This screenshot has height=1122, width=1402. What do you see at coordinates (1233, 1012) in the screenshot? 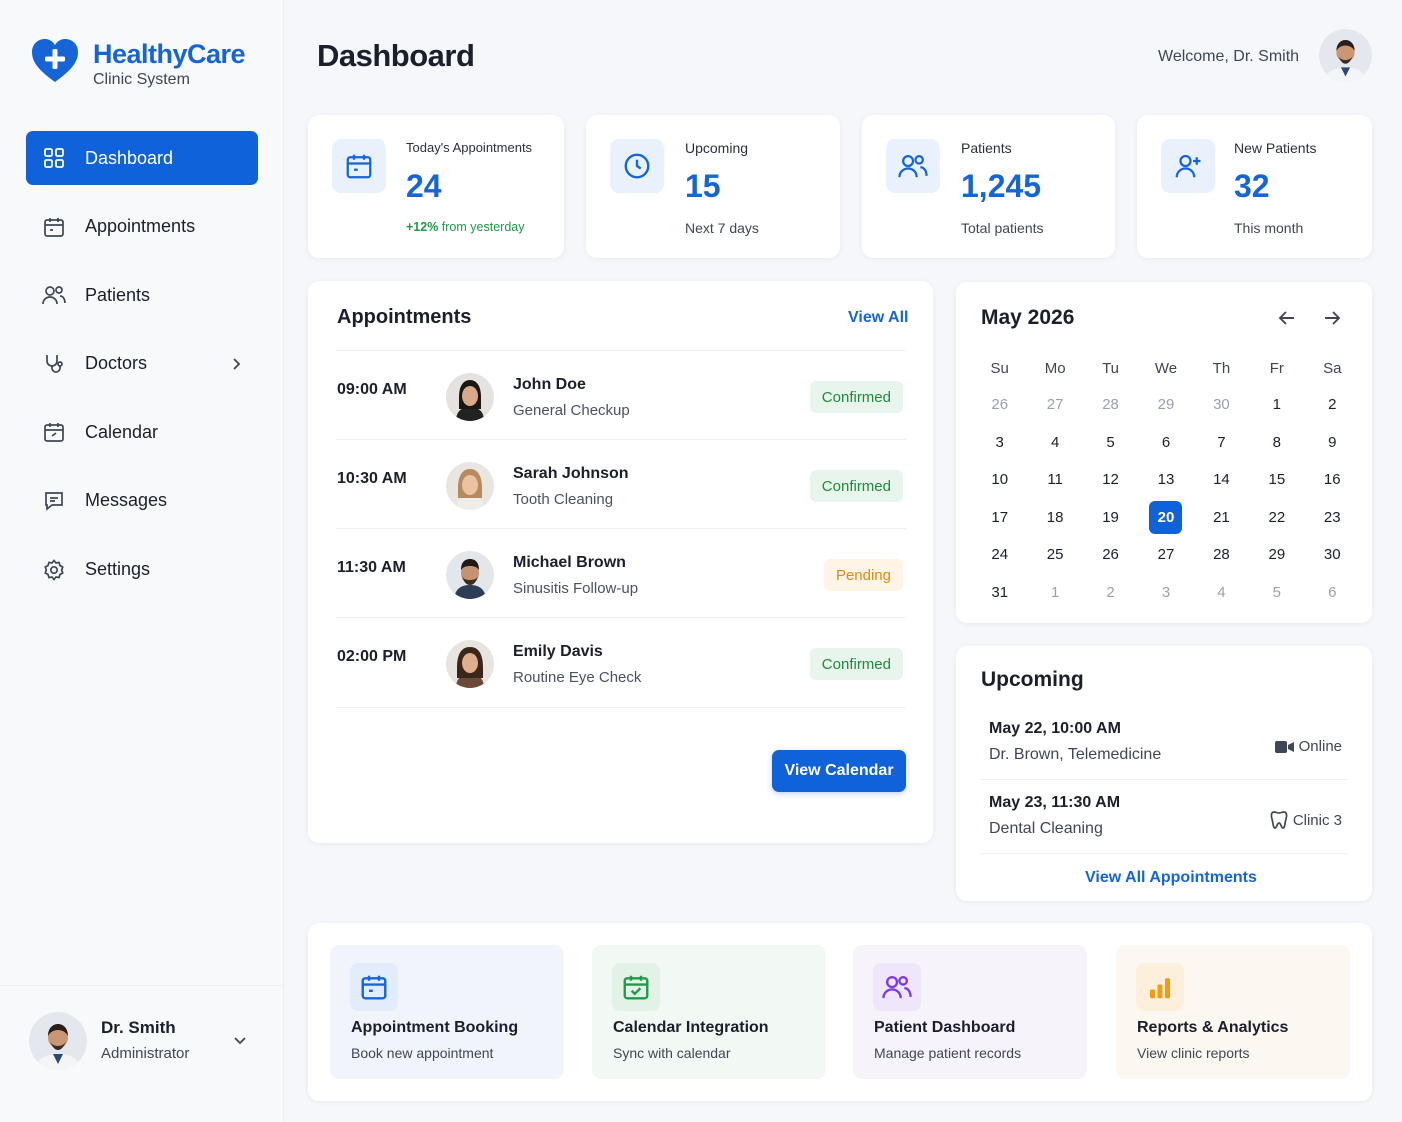
I see `tile-reports-analytics: Reports & Analytics View clinic reports` at bounding box center [1233, 1012].